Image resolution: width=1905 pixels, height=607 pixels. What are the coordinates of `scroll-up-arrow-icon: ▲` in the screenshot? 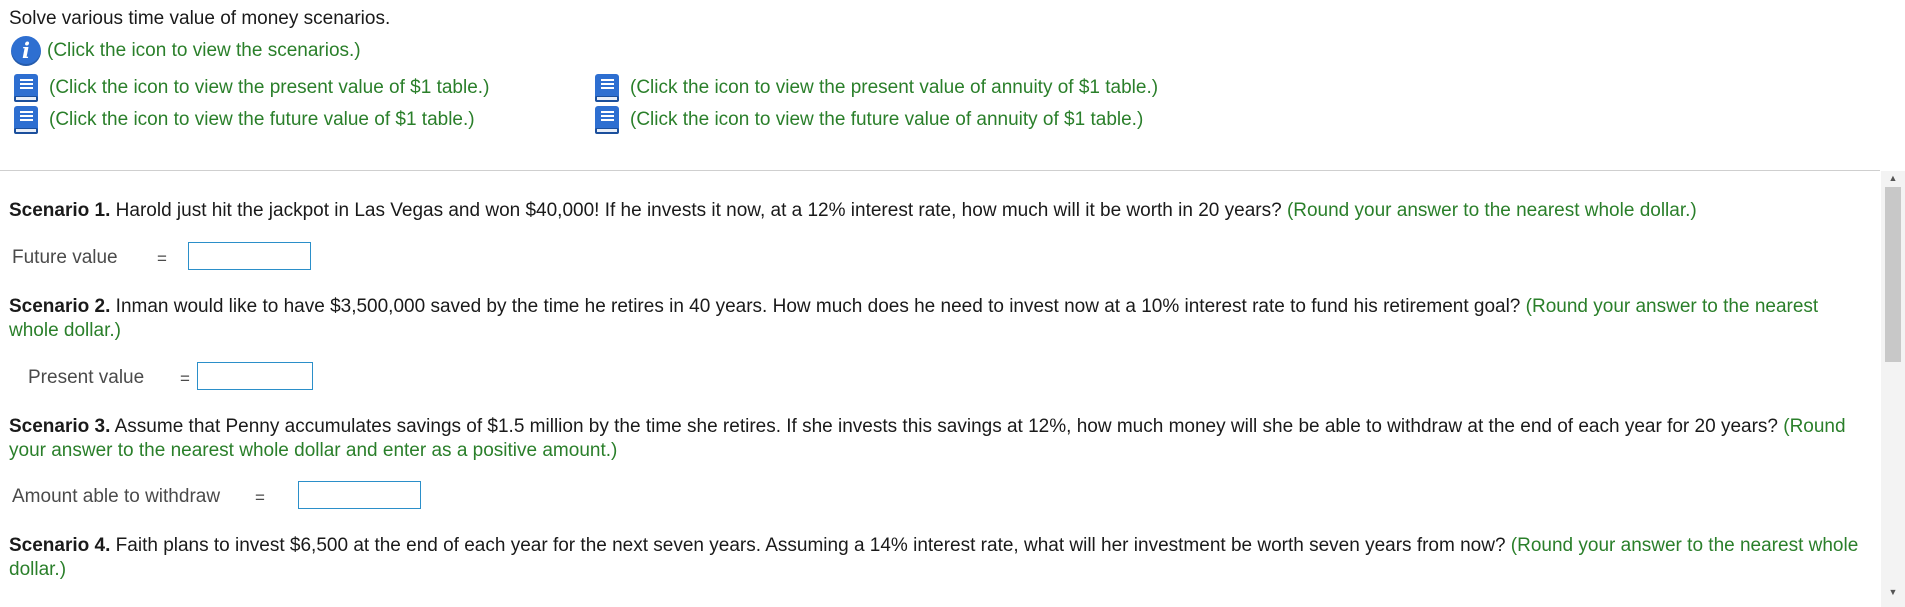 It's located at (1893, 178).